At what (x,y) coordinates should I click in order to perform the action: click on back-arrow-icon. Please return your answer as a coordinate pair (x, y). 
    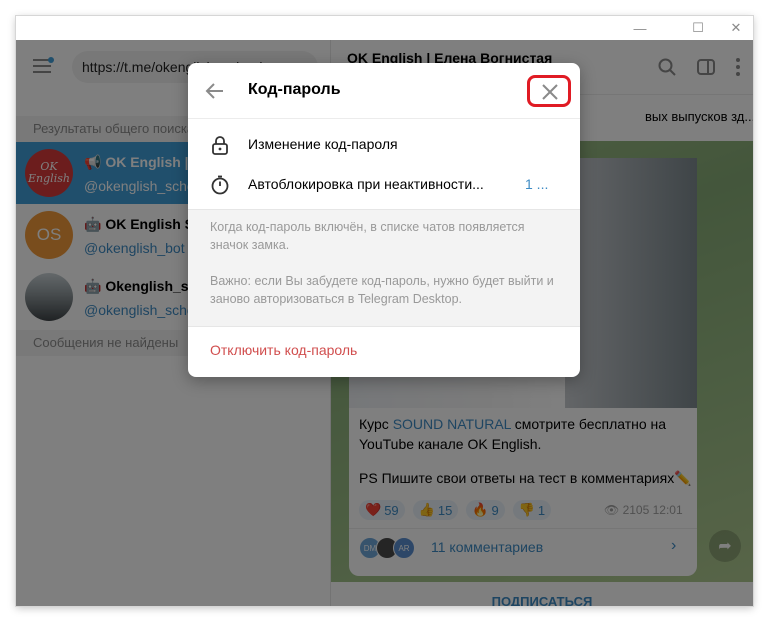
    Looking at the image, I should click on (215, 91).